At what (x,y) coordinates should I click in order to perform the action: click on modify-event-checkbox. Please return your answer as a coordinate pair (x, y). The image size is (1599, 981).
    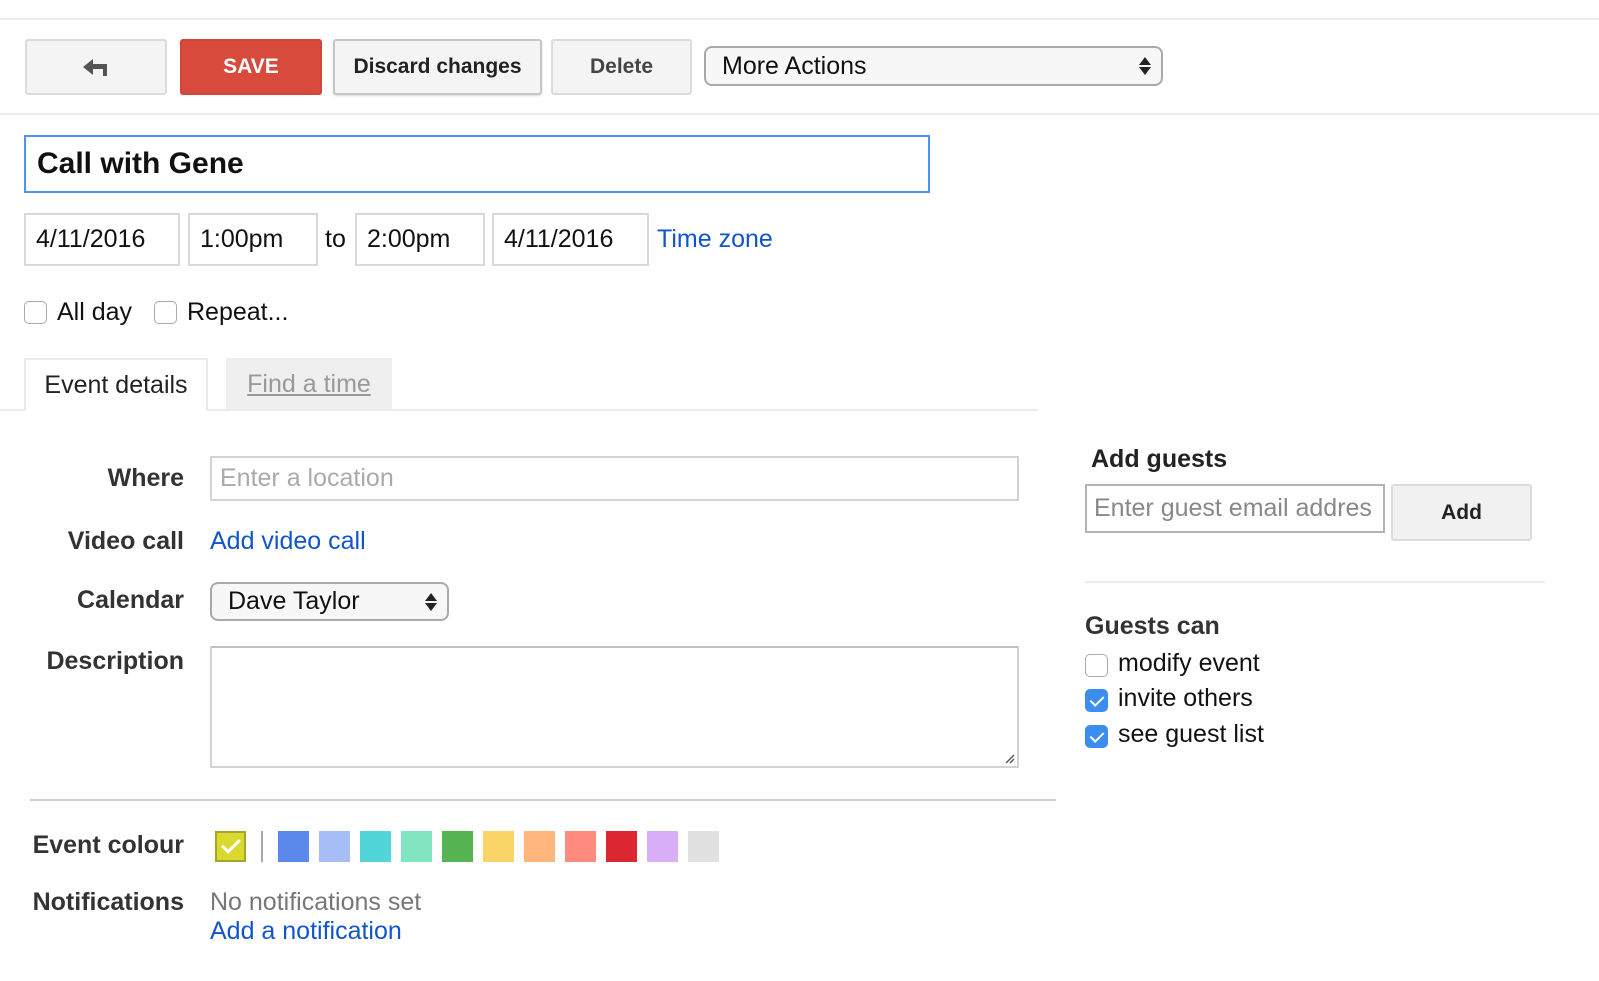
    Looking at the image, I should click on (1096, 665).